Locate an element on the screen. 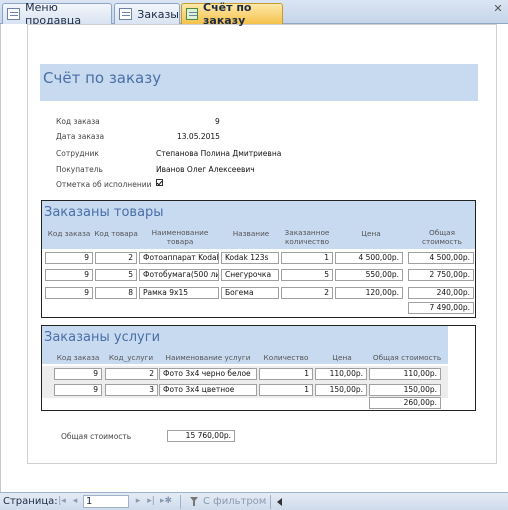  tab-orders: Заказы is located at coordinates (147, 13).